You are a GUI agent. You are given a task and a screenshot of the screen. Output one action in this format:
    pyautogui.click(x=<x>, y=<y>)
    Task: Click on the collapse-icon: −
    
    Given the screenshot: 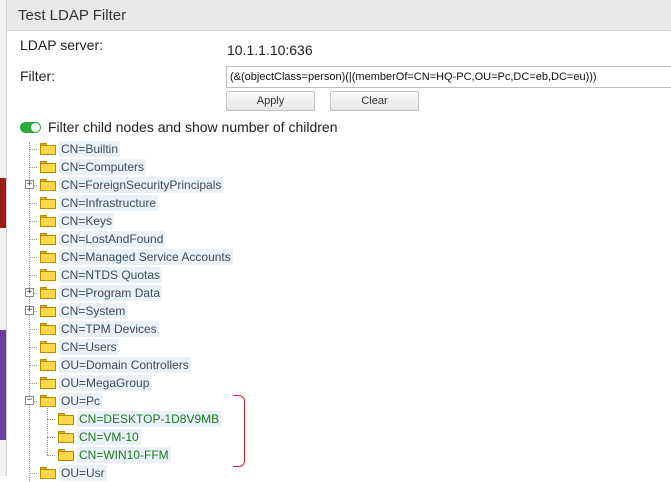 What is the action you would take?
    pyautogui.click(x=29, y=400)
    